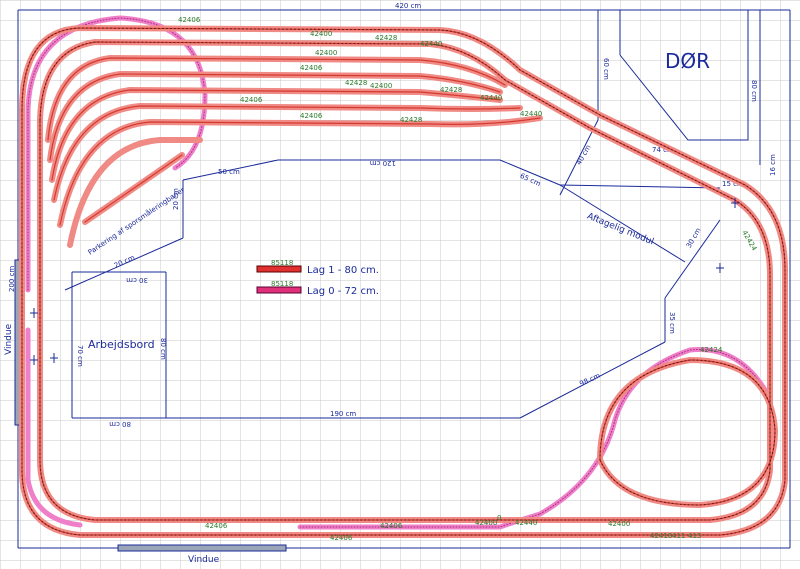 The height and width of the screenshot is (569, 800). I want to click on room-dim-left: 200 cm, so click(12, 279).